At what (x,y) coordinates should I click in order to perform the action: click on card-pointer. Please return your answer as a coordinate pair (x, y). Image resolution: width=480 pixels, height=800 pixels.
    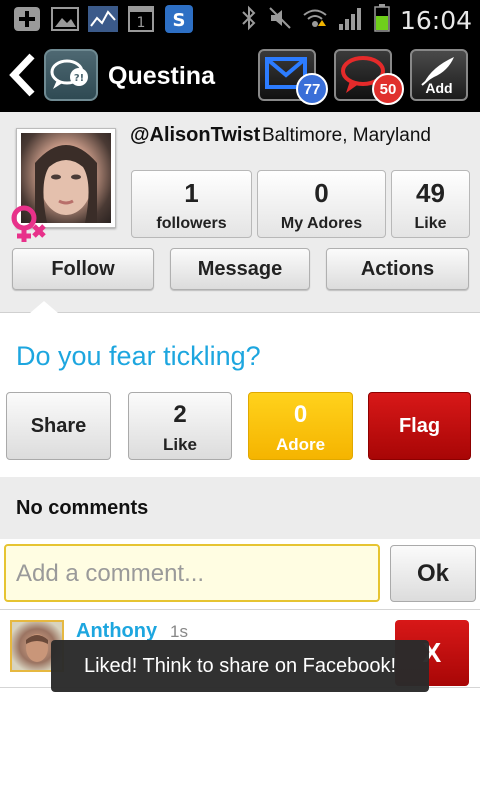
    Looking at the image, I should click on (44, 307).